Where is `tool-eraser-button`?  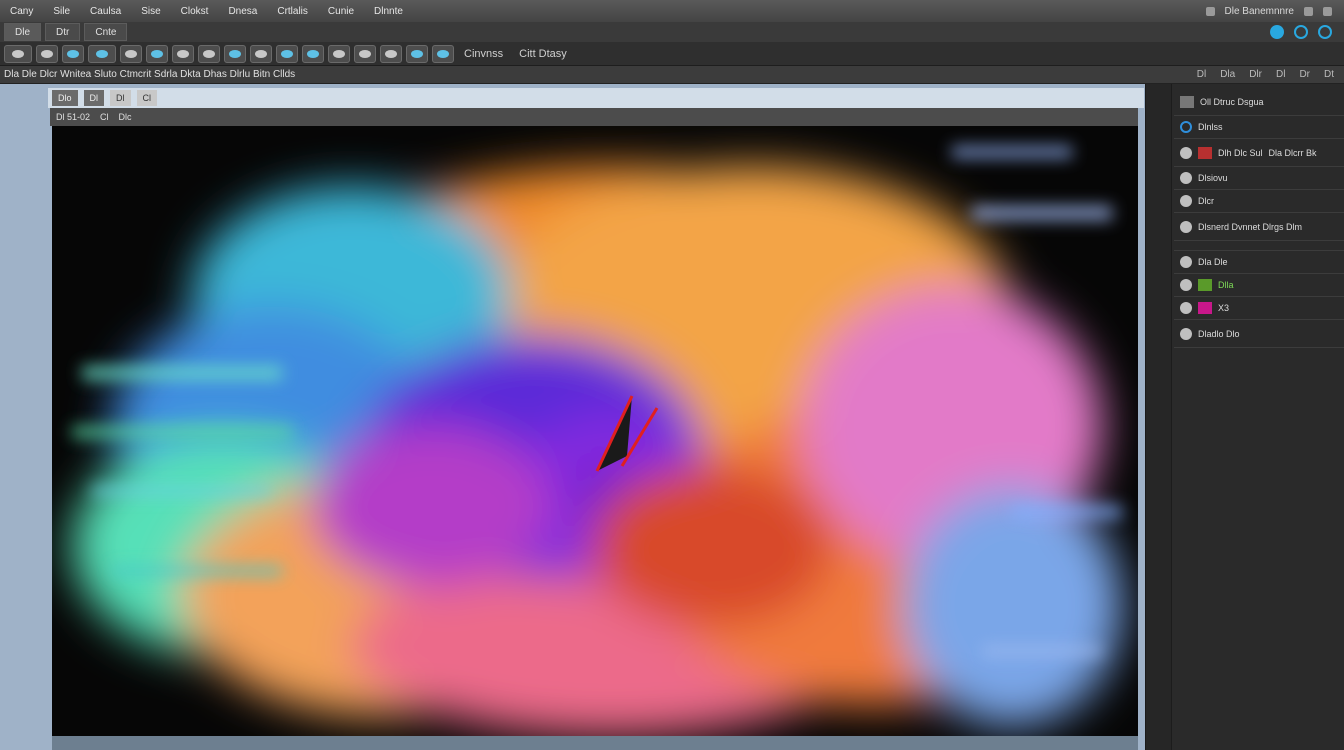
tool-eraser-button is located at coordinates (183, 53).